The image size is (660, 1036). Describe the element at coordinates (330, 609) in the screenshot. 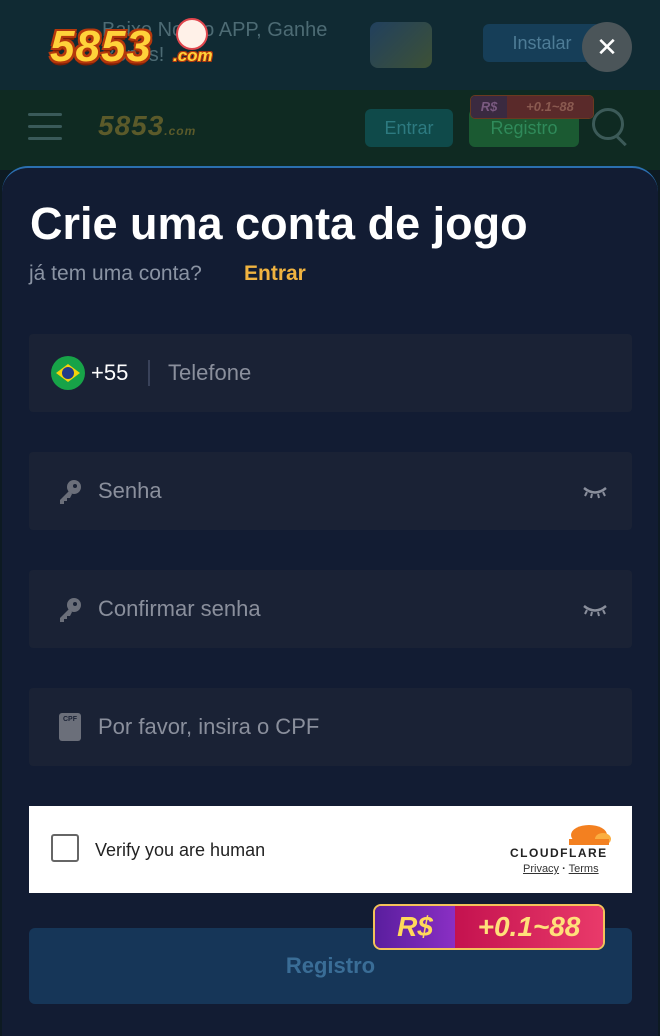

I see `confirm-password-field: Confirmar senha` at that location.